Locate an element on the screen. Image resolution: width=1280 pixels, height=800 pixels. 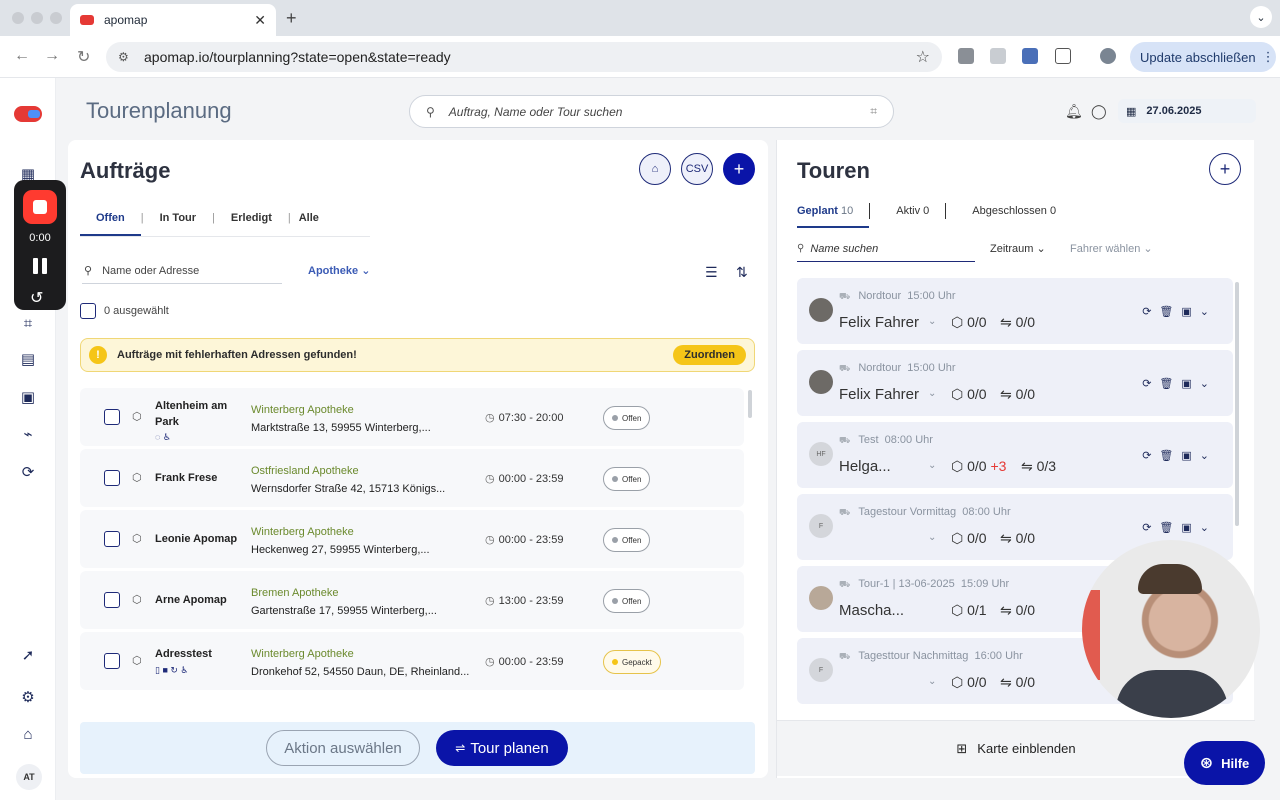
orders-scrollbar is located at coordinates (750, 404).